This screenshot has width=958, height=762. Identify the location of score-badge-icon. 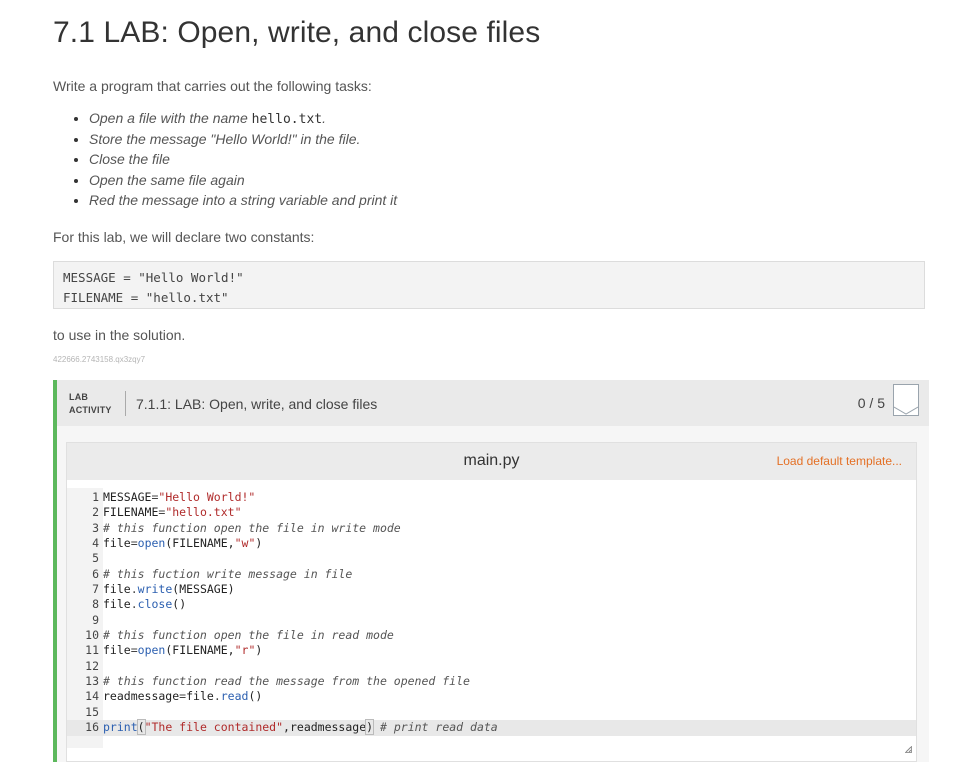
(906, 400).